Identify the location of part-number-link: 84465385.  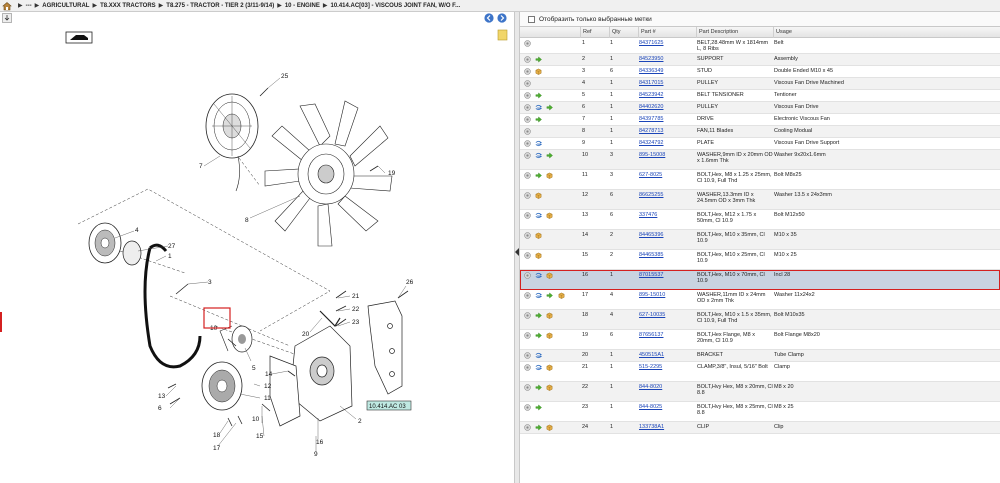
(666, 255).